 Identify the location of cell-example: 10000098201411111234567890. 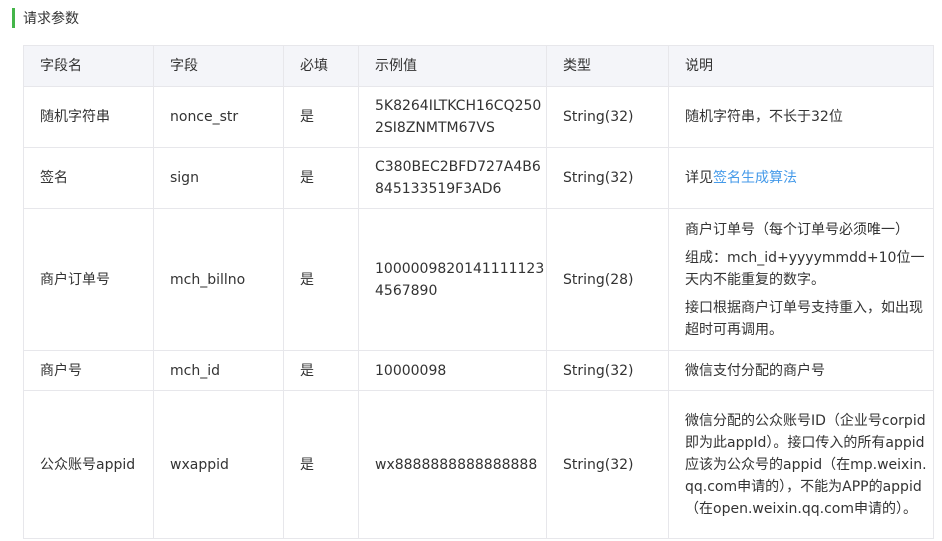
(452, 279).